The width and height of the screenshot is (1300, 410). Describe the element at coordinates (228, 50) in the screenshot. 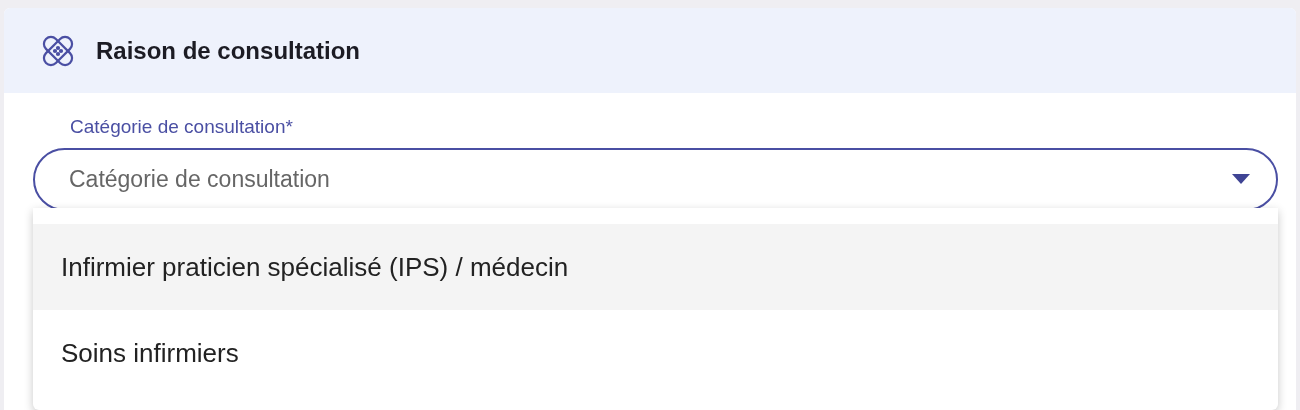

I see `section-title: Raison de consultation` at that location.